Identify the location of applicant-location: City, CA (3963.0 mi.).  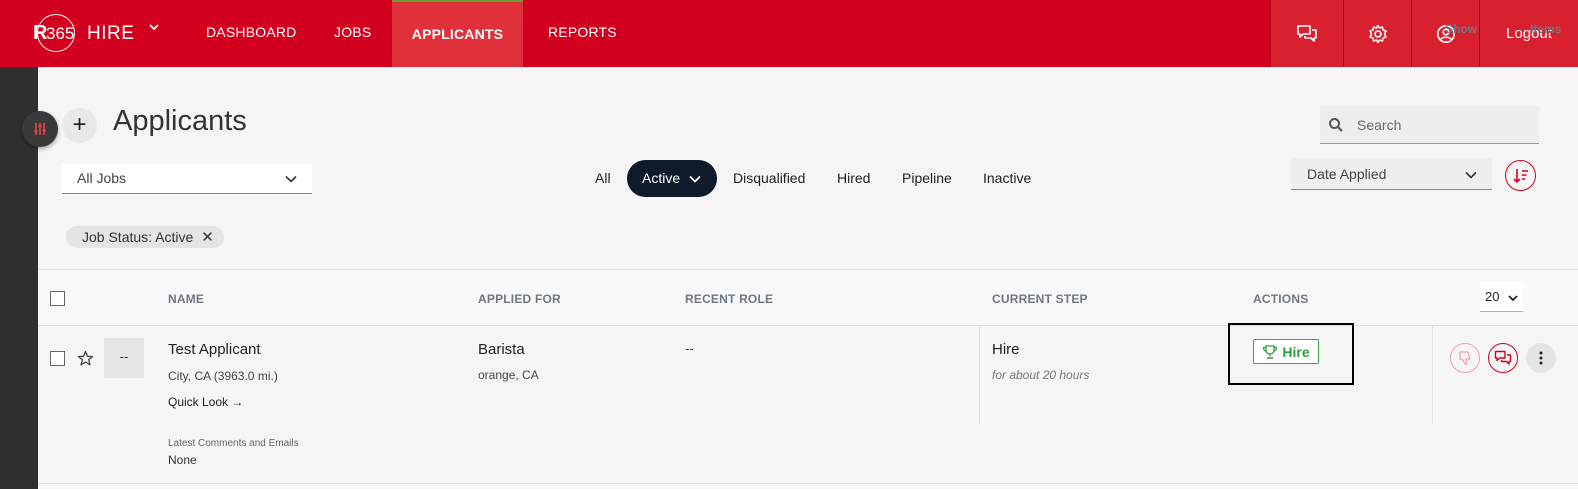
(223, 376).